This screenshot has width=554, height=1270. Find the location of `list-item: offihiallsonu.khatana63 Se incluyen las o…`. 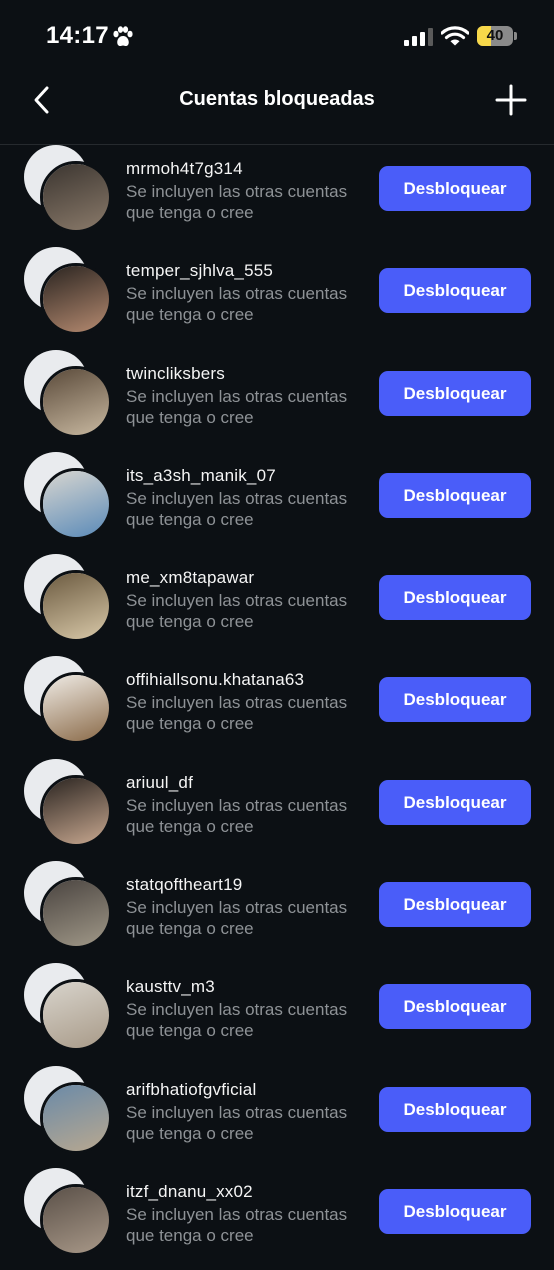

list-item: offihiallsonu.khatana63 Se incluyen las o… is located at coordinates (277, 707).